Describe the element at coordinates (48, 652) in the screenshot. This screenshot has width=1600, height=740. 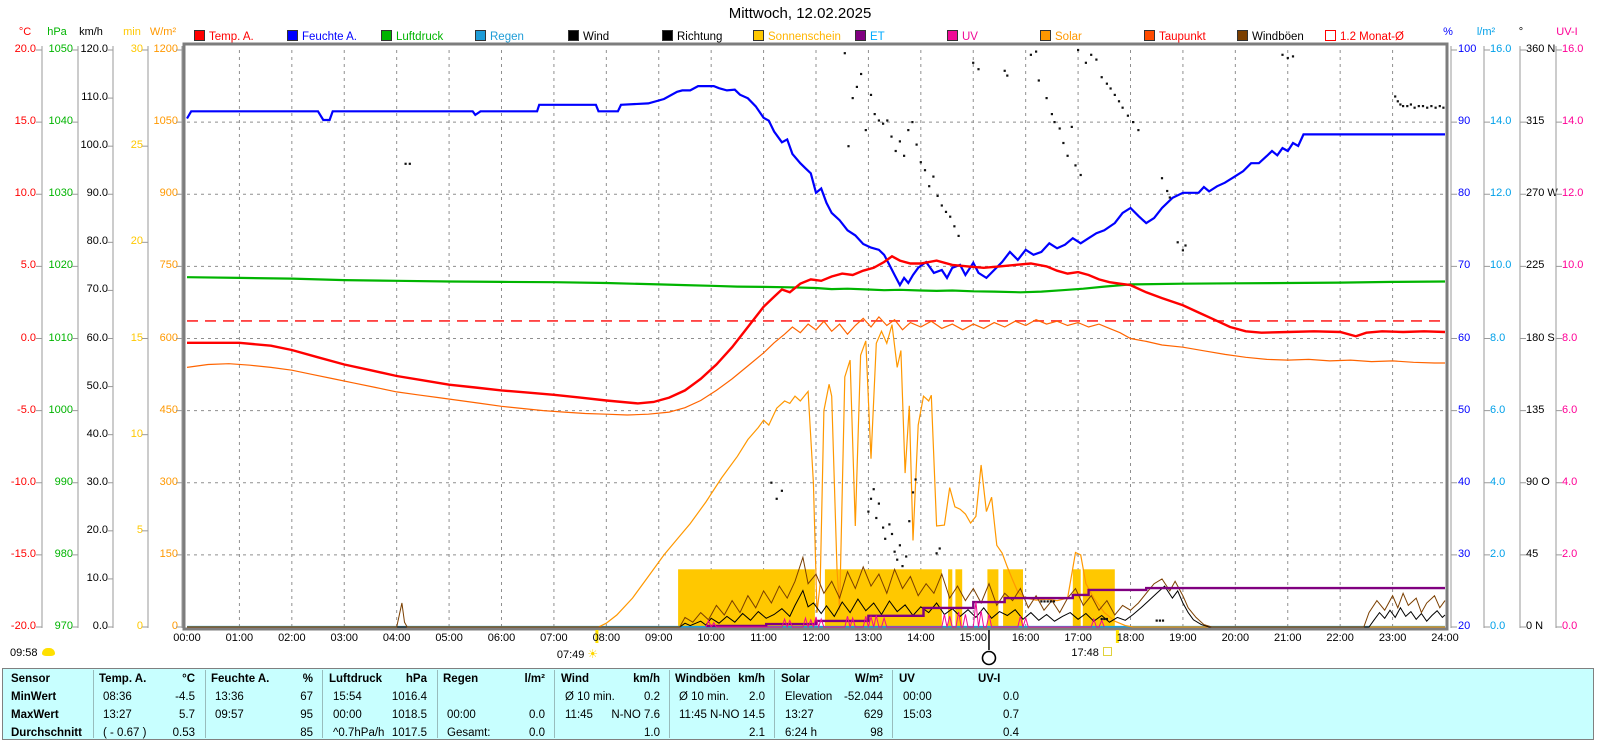
I see `moon-icon` at that location.